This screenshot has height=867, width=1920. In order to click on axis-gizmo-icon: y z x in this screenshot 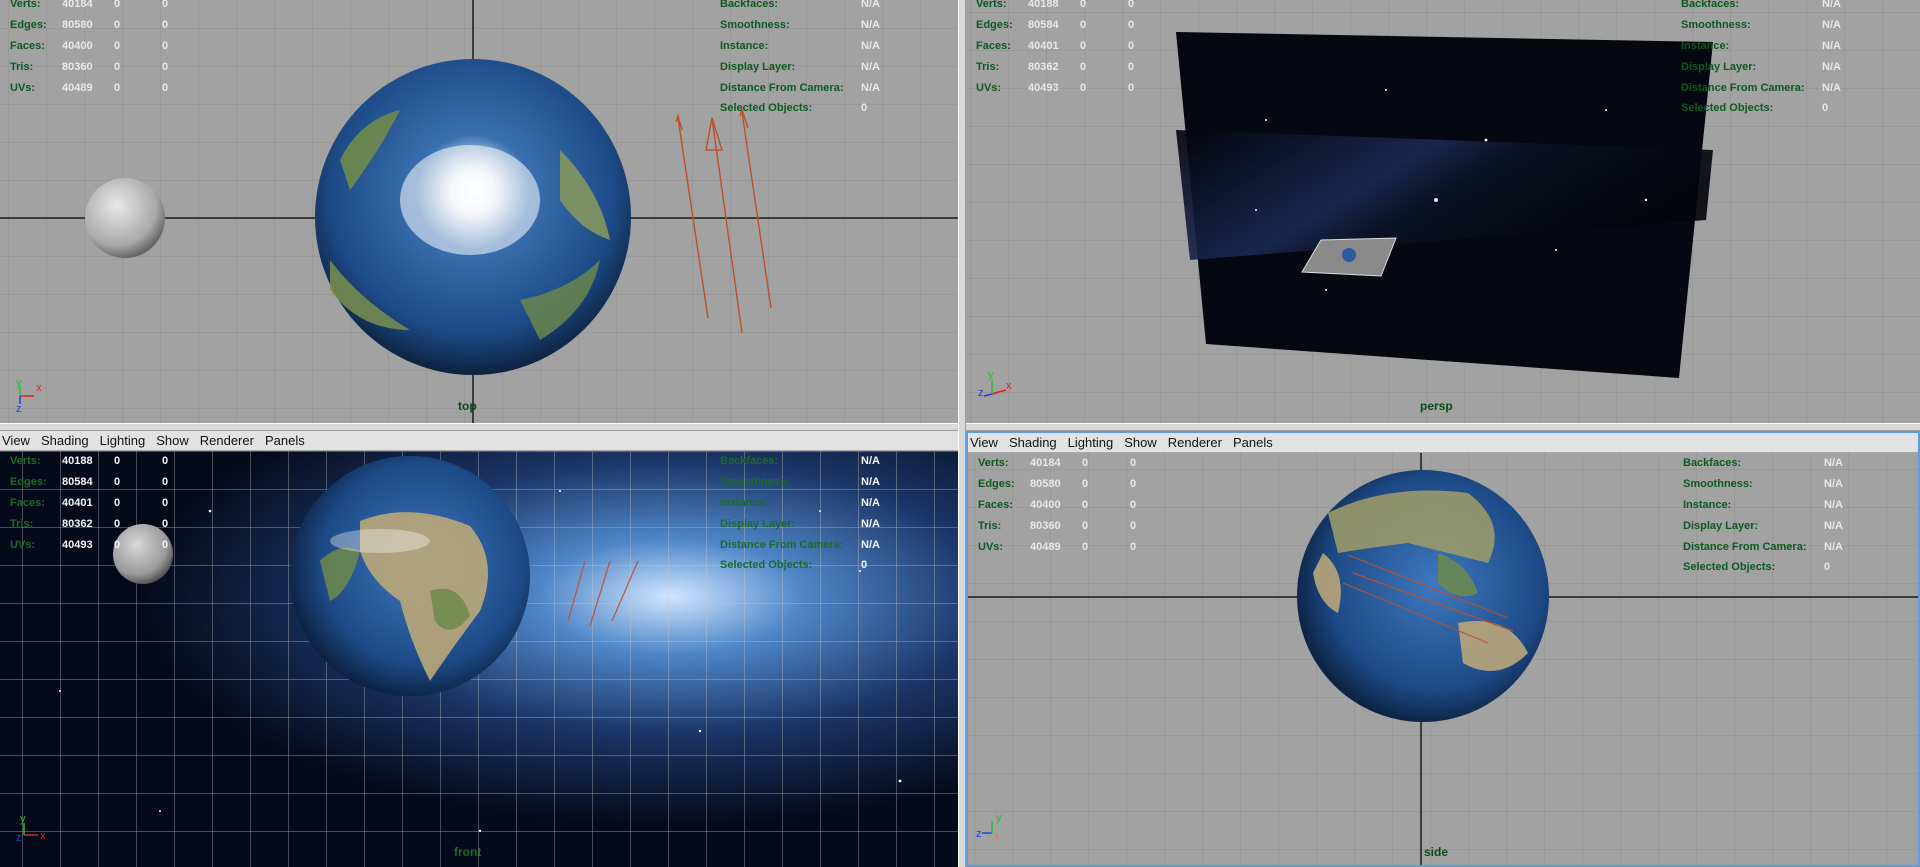, I will do `click(989, 827)`.